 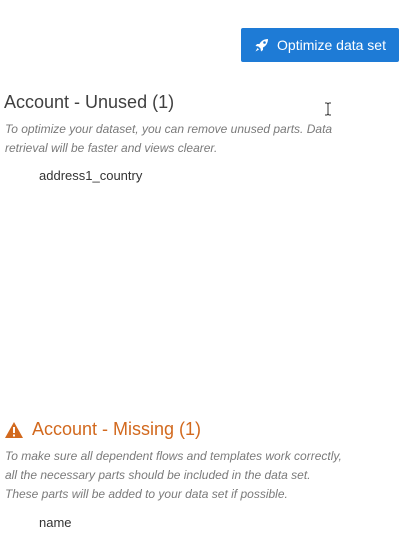 I want to click on optimize-button-label: Optimize data set, so click(x=331, y=45).